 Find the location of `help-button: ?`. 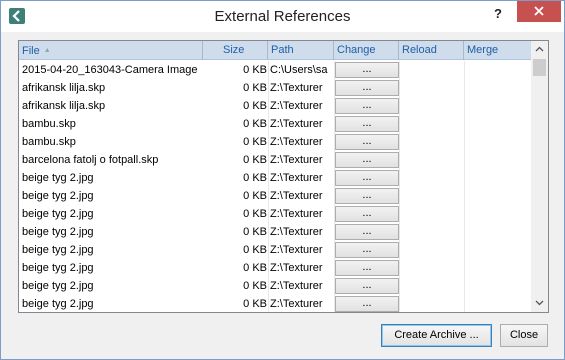

help-button: ? is located at coordinates (498, 16).